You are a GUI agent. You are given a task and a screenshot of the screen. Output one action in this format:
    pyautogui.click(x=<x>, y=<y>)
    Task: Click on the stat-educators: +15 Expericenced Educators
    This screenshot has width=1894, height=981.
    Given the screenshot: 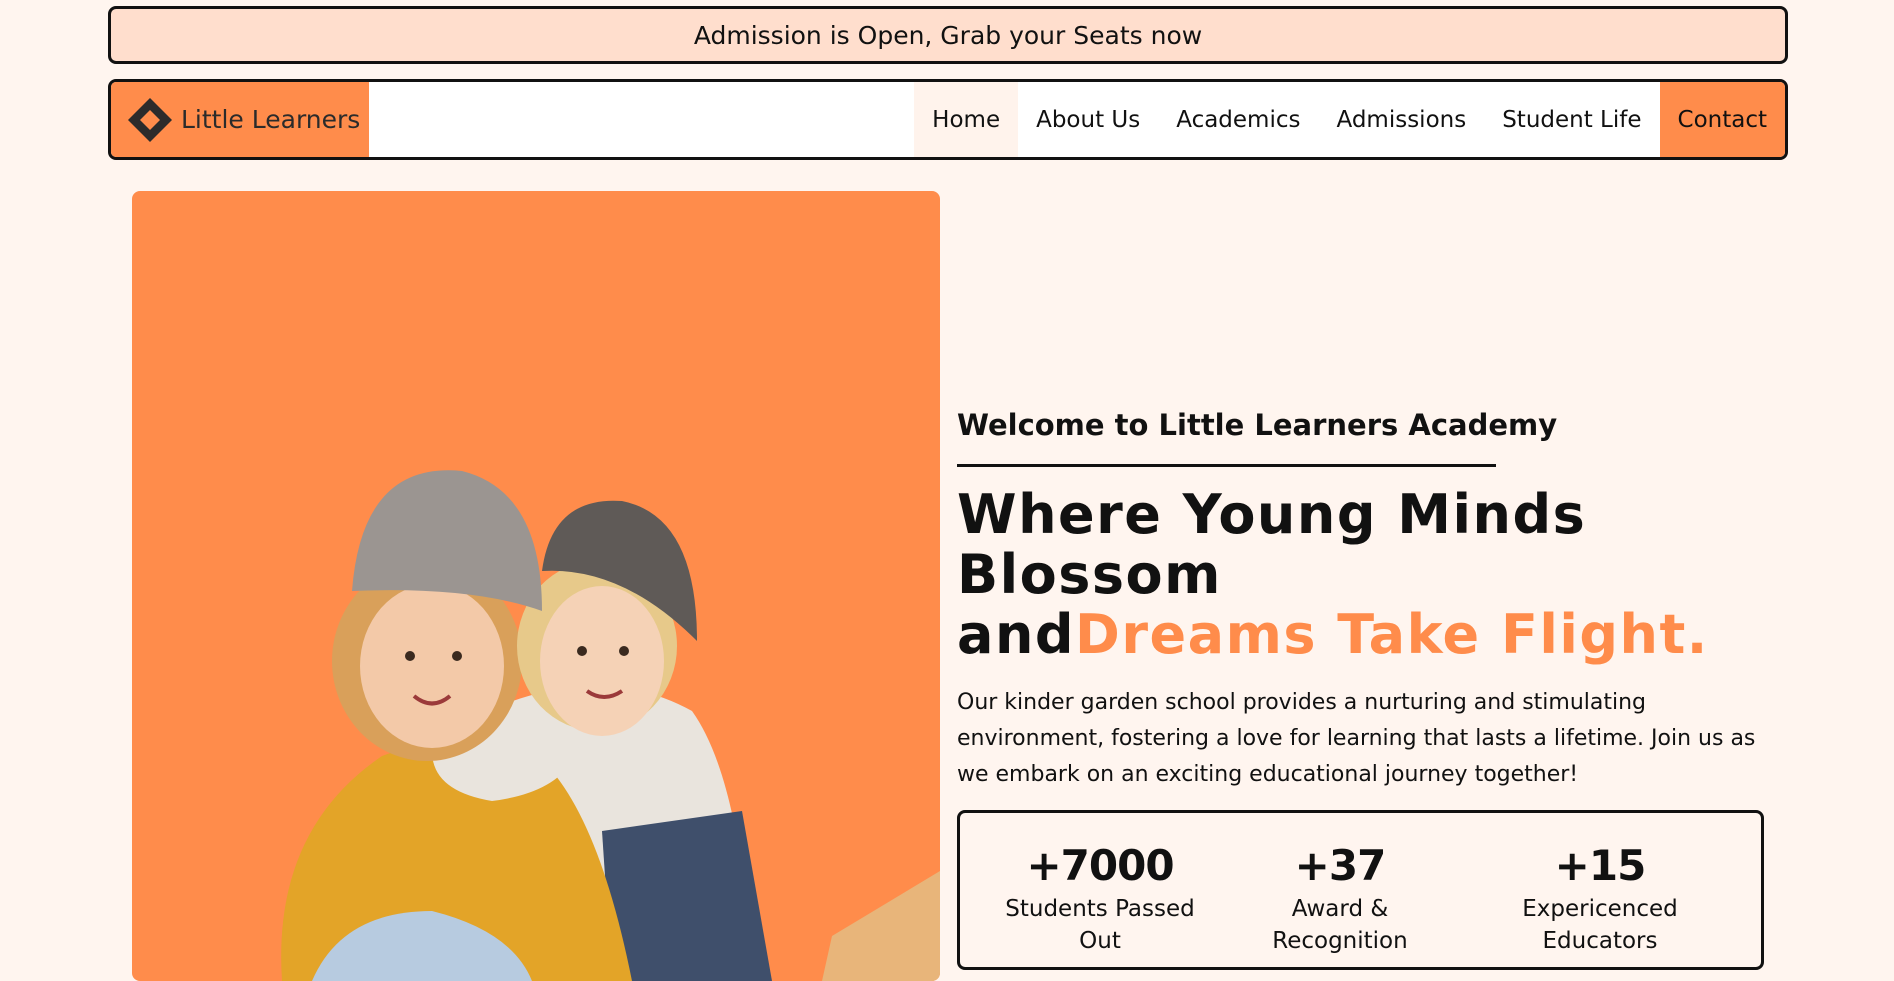 What is the action you would take?
    pyautogui.click(x=1600, y=899)
    